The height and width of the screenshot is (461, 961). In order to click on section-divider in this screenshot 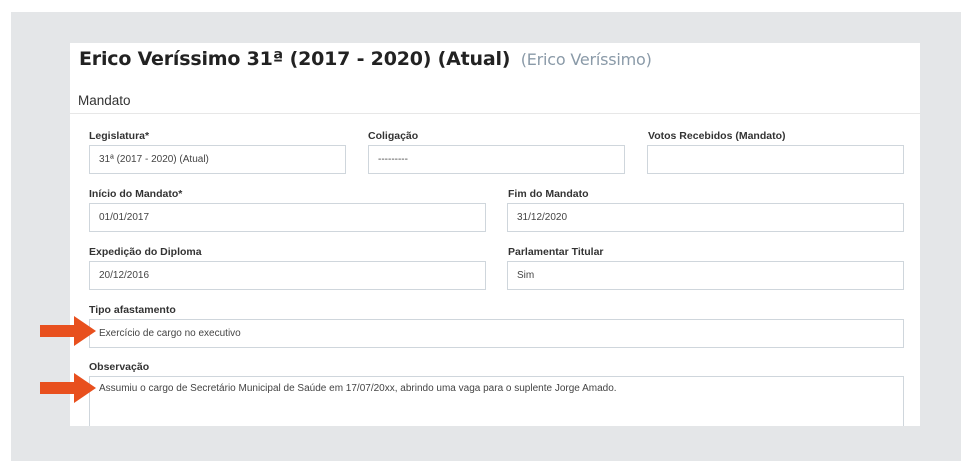, I will do `click(495, 113)`.